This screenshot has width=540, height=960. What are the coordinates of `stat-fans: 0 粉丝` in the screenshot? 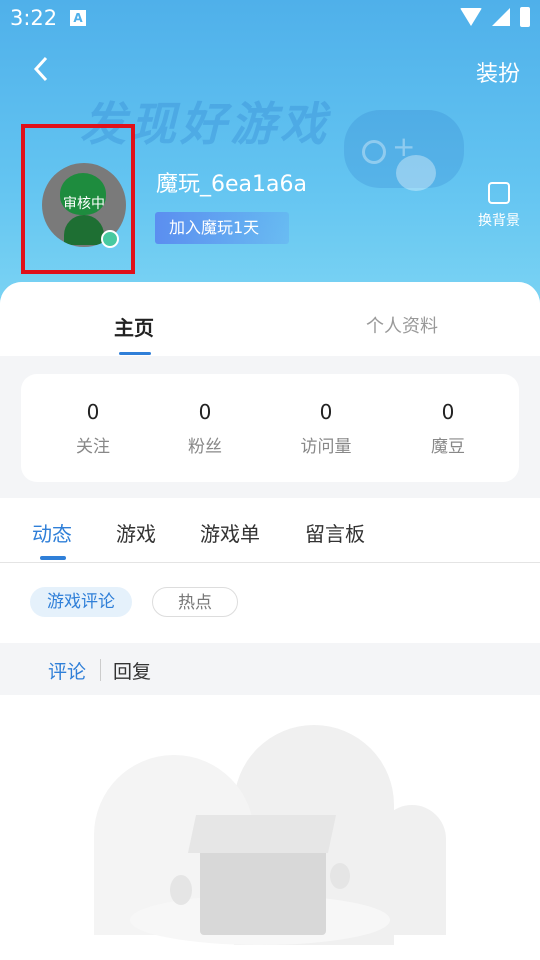 It's located at (205, 415).